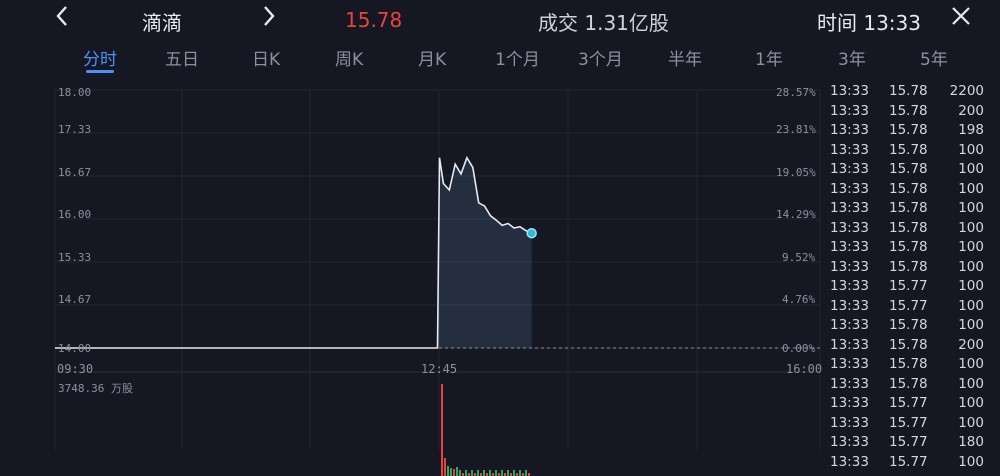 The height and width of the screenshot is (476, 1000). Describe the element at coordinates (769, 57) in the screenshot. I see `tab-1-year: 1年` at that location.